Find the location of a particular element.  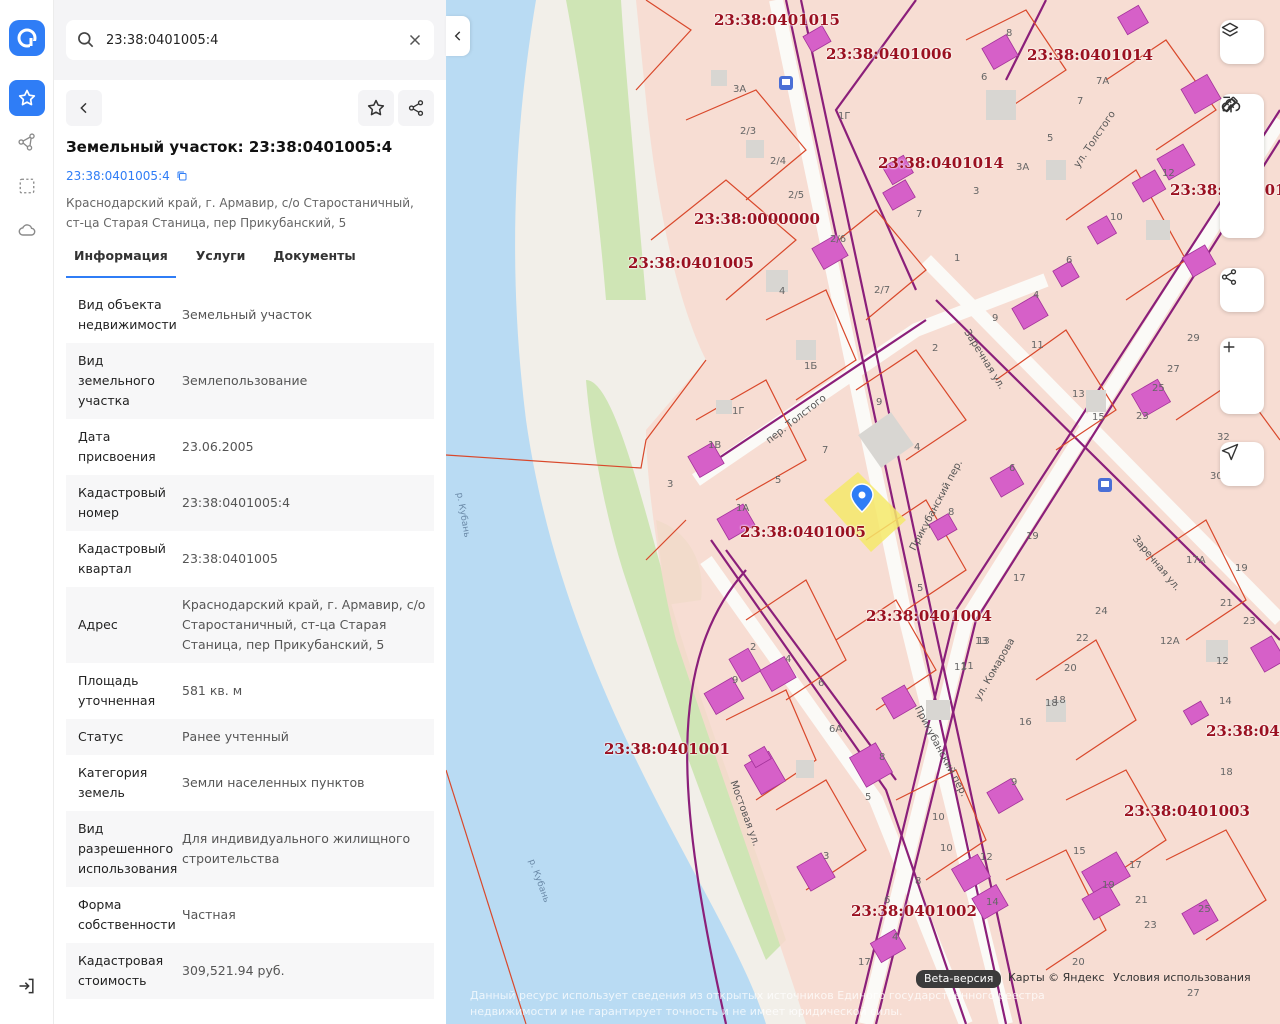

back-button is located at coordinates (84, 108).